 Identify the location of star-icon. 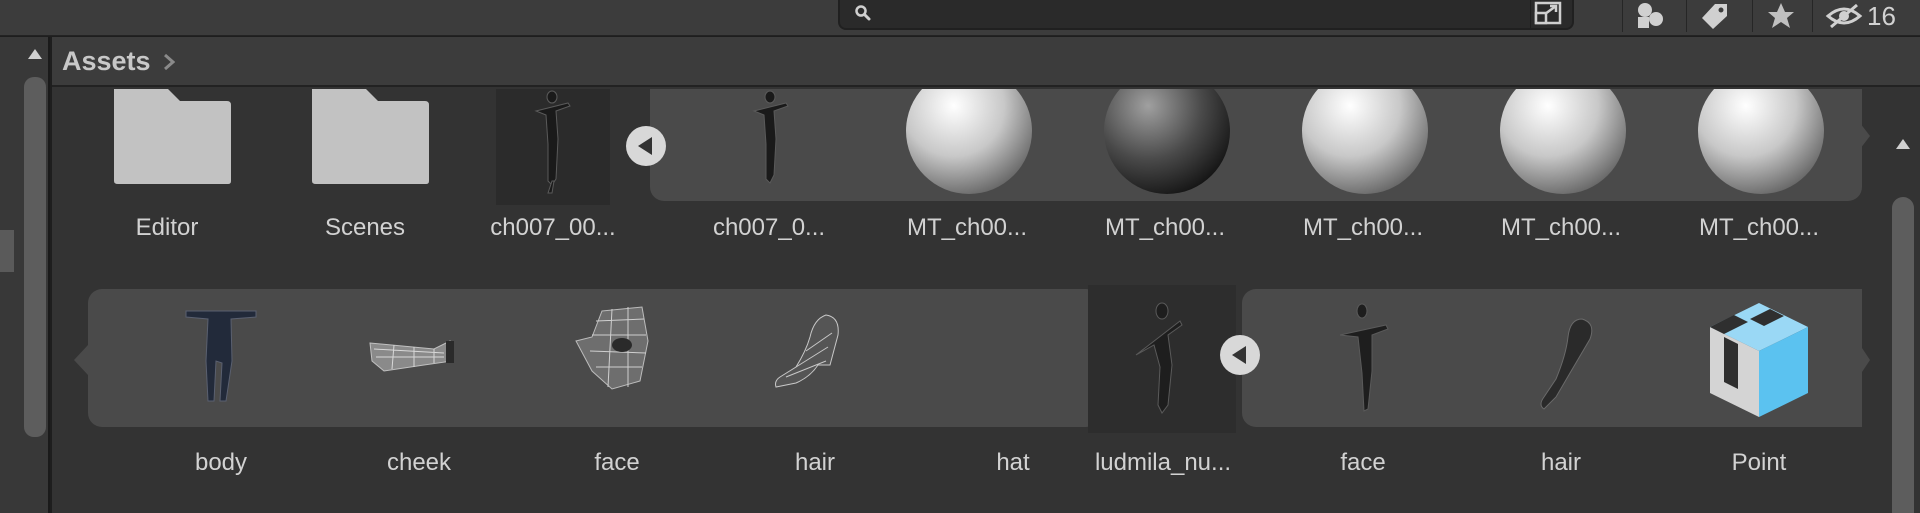
(1780, 15).